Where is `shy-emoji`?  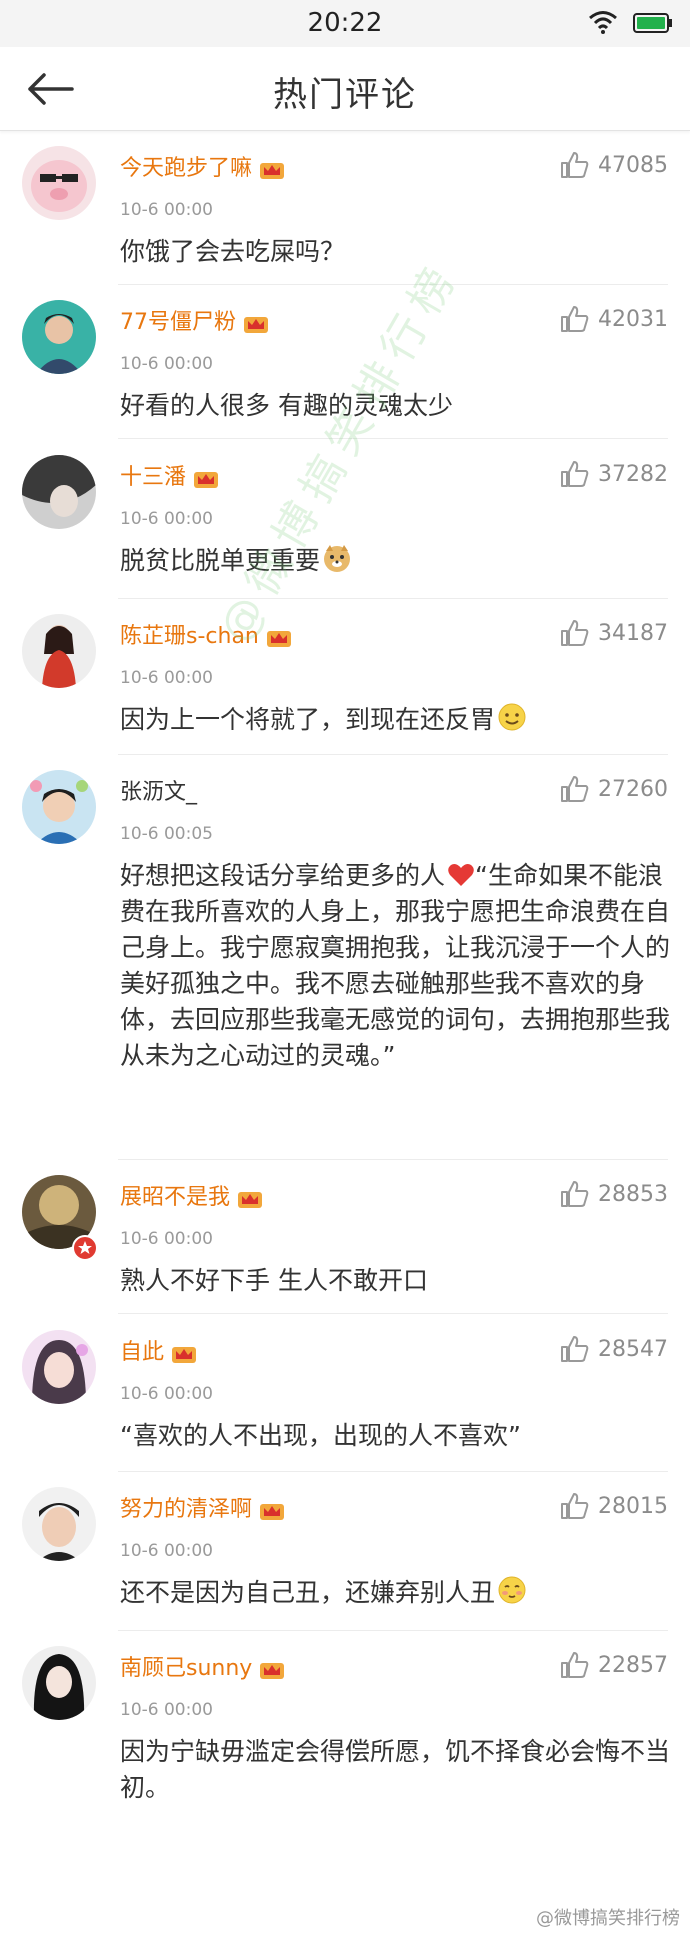
shy-emoji is located at coordinates (512, 1590).